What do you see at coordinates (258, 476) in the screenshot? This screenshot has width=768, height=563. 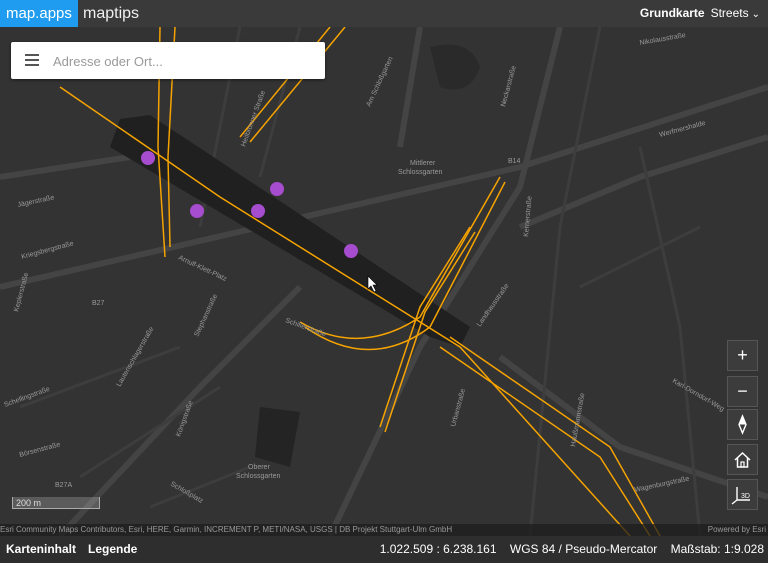 I see `map-label-schlossgarten-2: Schlossgarten` at bounding box center [258, 476].